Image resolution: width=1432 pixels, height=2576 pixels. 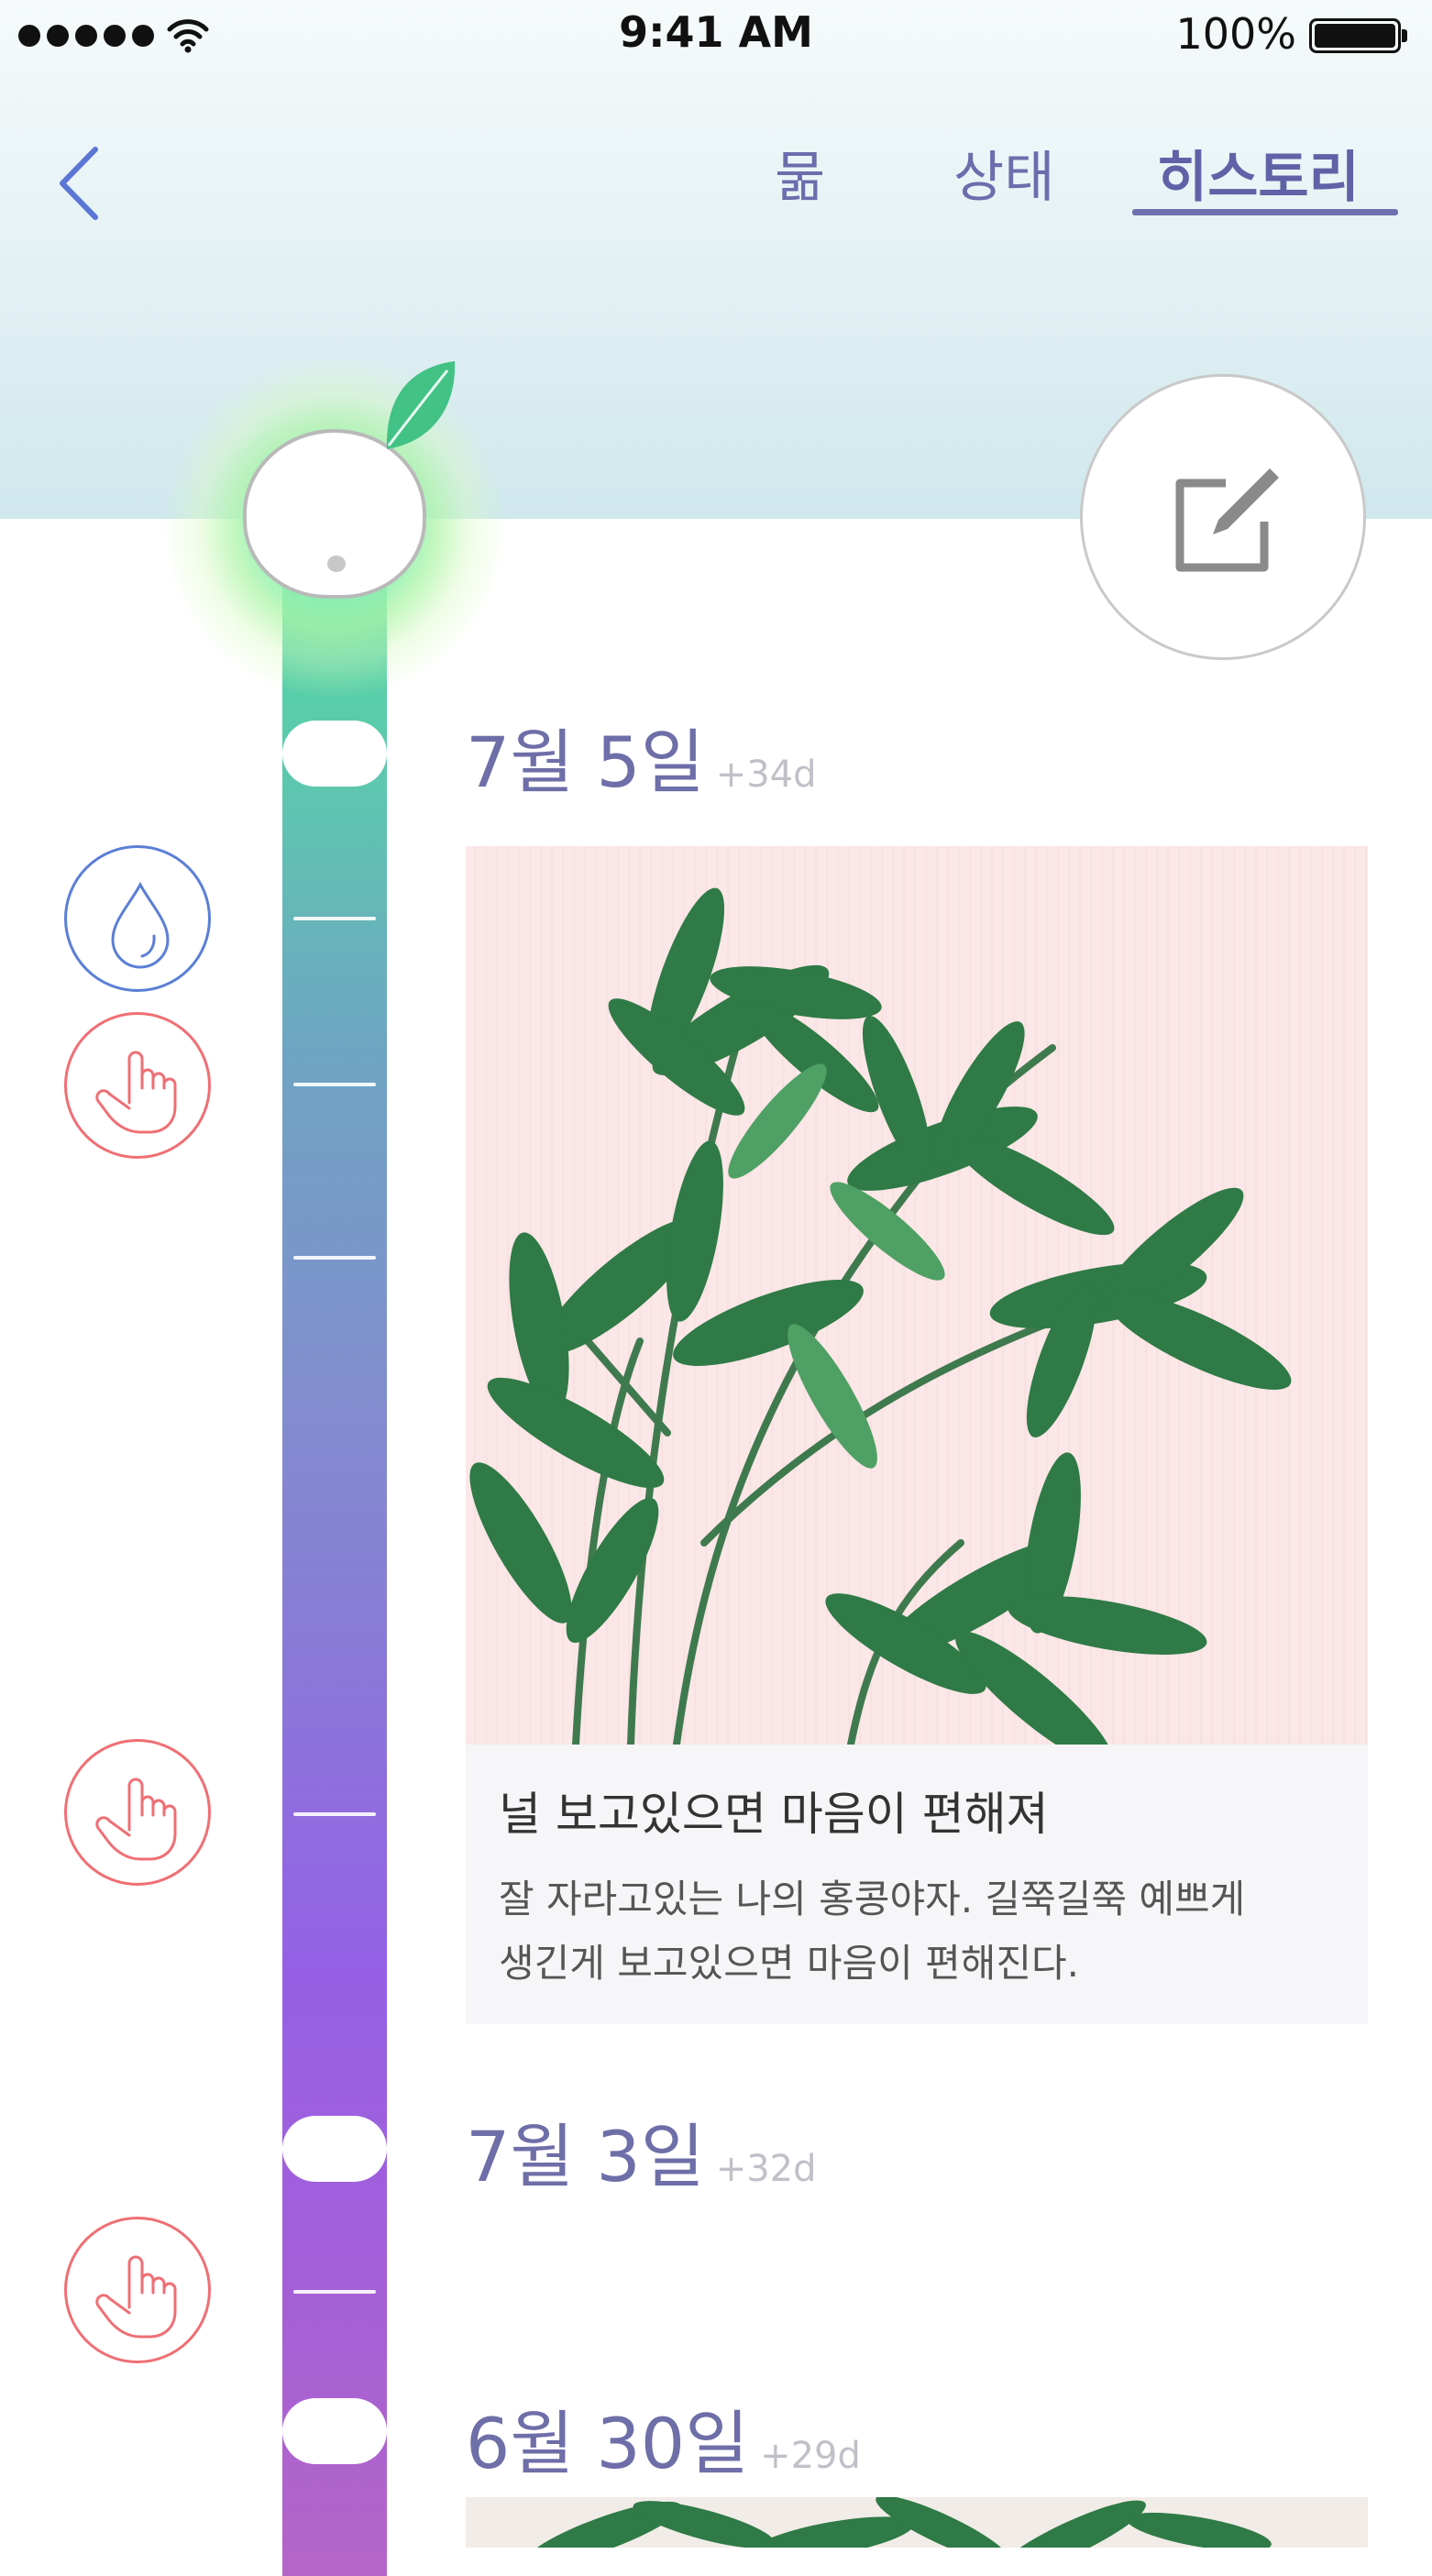 What do you see at coordinates (1258, 173) in the screenshot?
I see `tab-history: 히스토리` at bounding box center [1258, 173].